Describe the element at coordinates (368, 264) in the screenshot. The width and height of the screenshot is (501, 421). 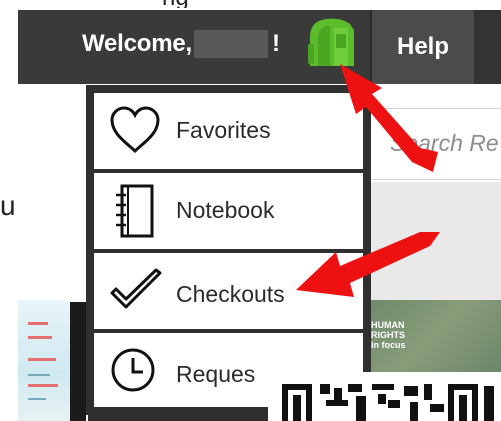
I see `arrow-to-checkouts` at that location.